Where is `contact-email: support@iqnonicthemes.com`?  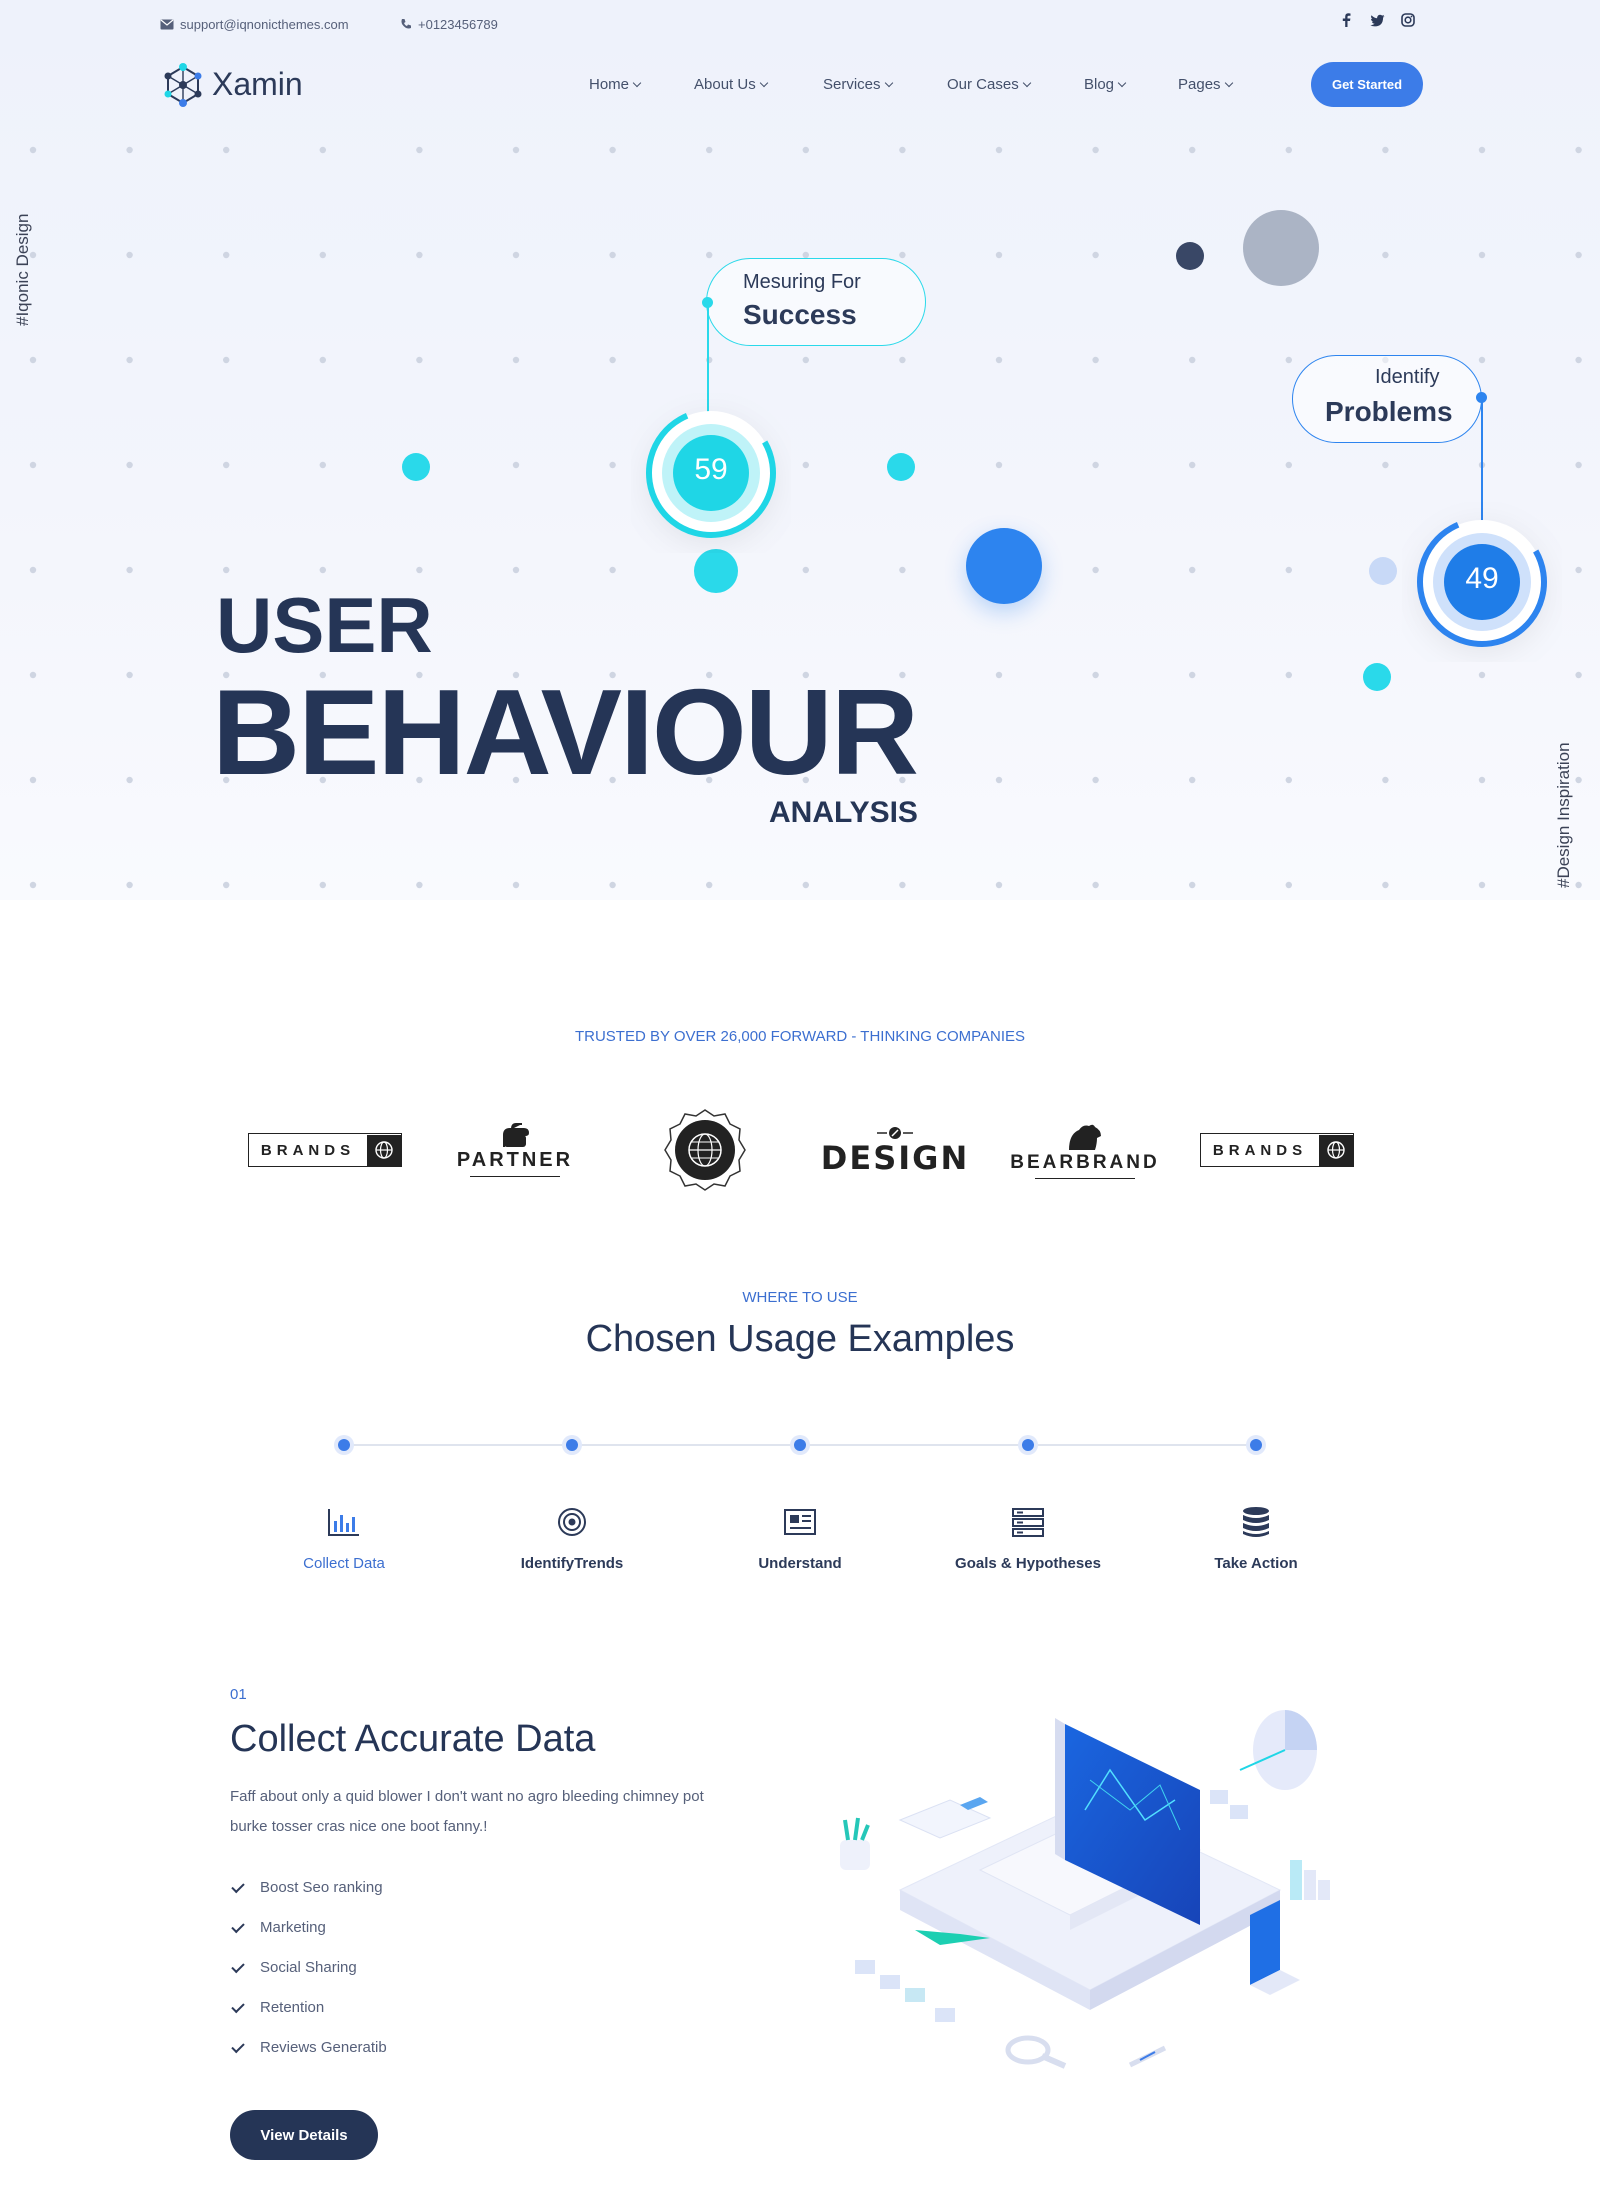 contact-email: support@iqnonicthemes.com is located at coordinates (254, 24).